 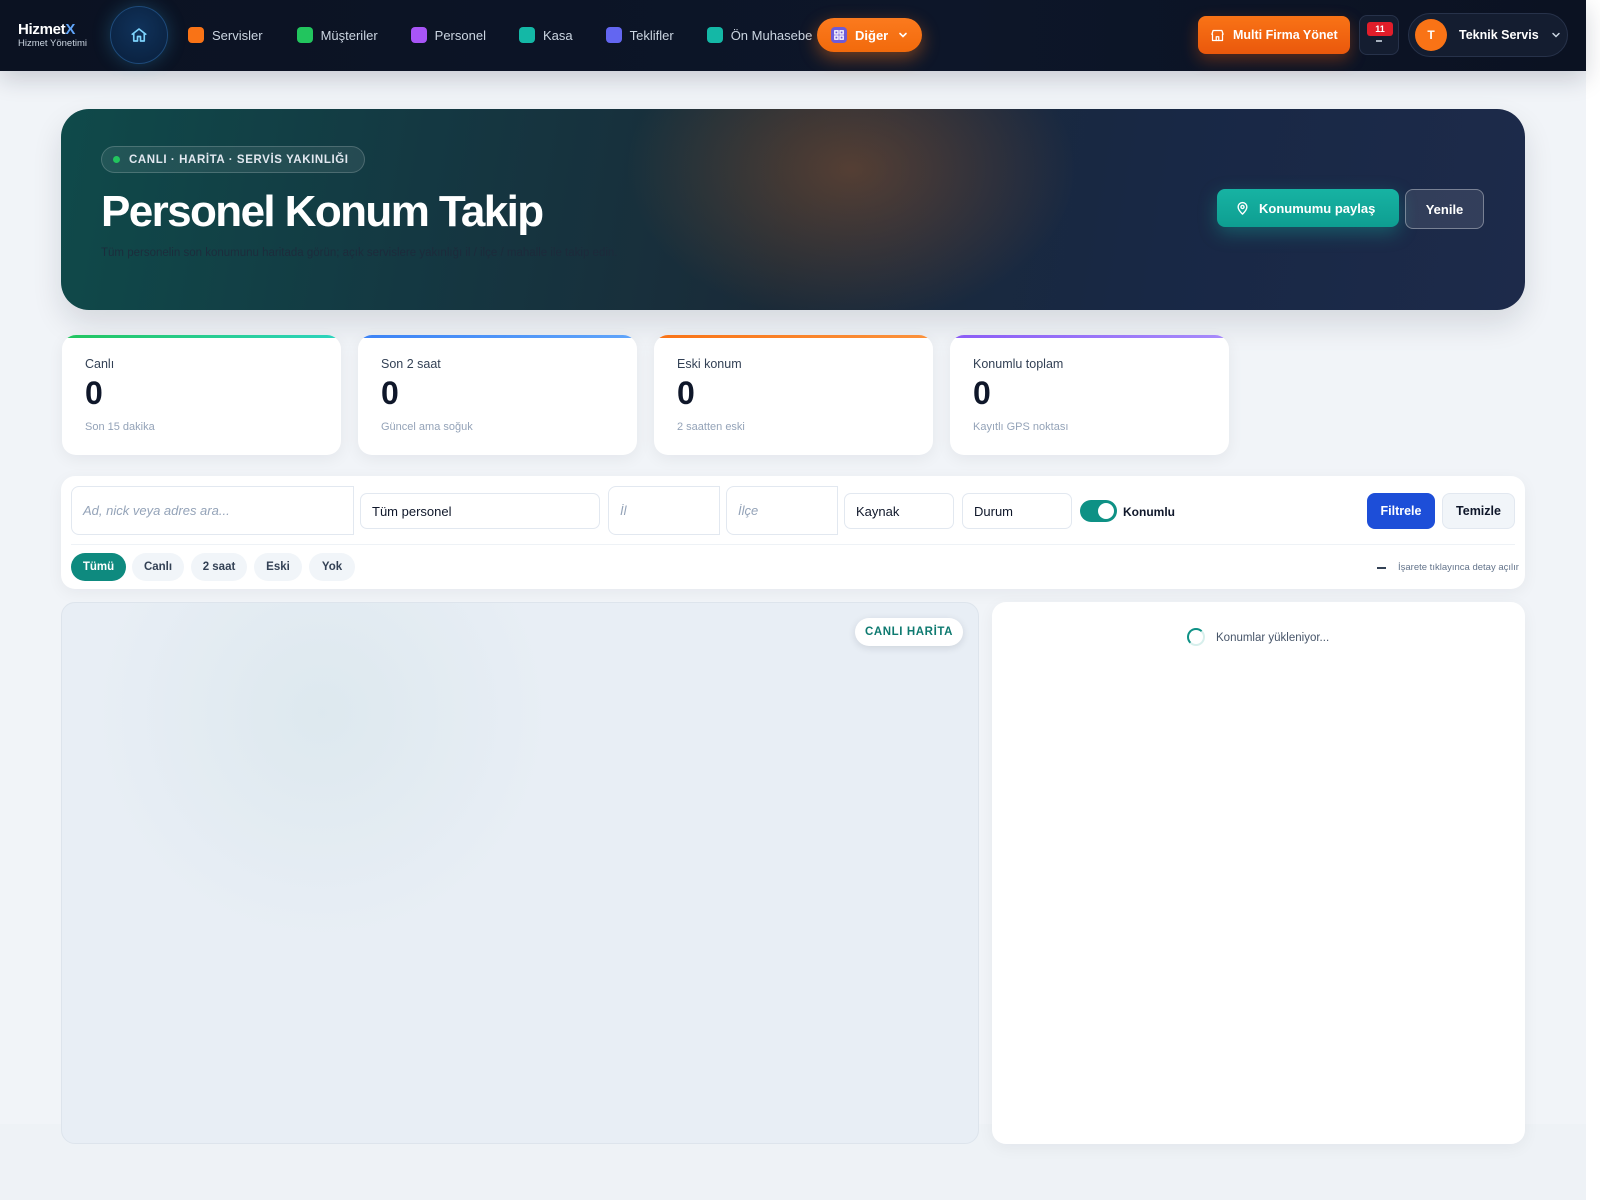 What do you see at coordinates (714, 35) in the screenshot?
I see `on-muhasebe-icon` at bounding box center [714, 35].